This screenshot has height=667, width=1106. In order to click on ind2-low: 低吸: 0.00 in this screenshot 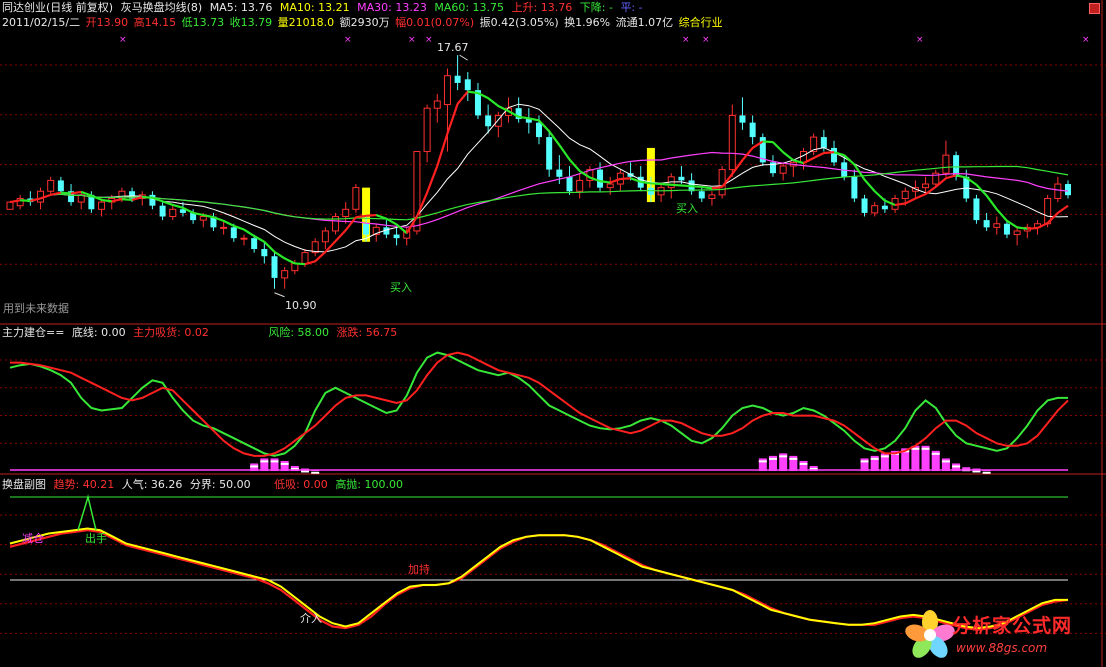, I will do `click(301, 484)`.